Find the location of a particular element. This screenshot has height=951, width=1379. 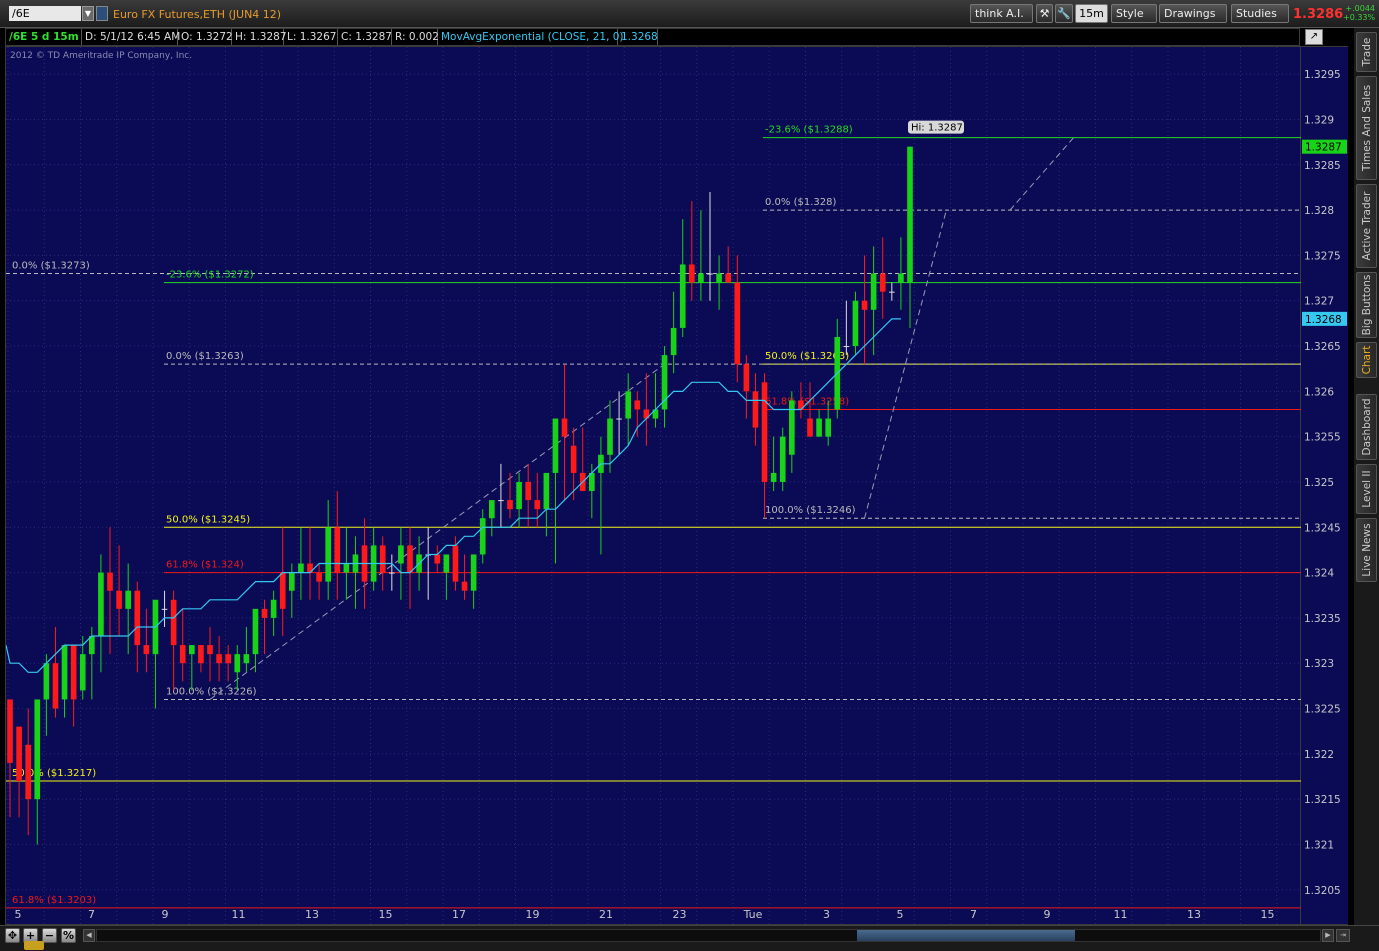

x-tick-label: 23 is located at coordinates (680, 914).